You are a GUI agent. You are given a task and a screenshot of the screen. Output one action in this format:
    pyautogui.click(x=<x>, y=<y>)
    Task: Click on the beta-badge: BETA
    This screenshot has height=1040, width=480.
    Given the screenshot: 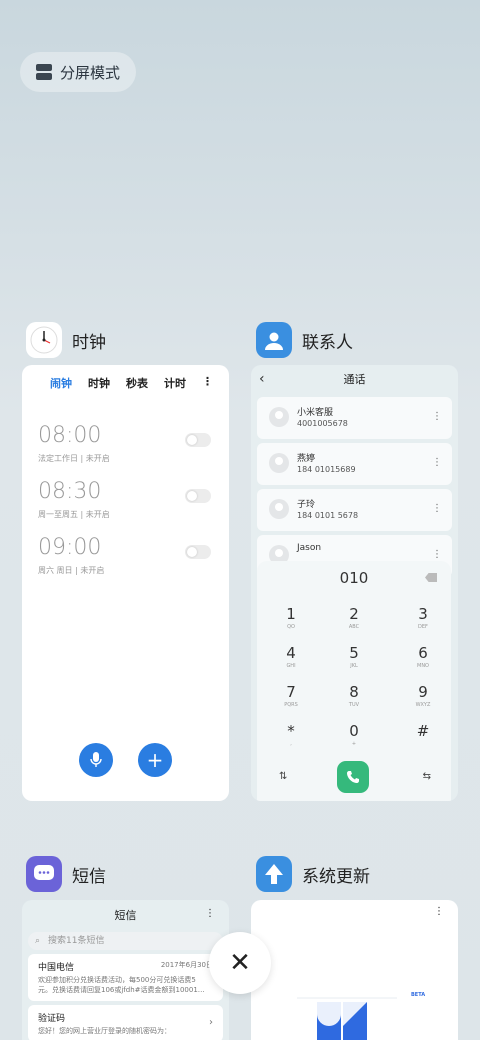 What is the action you would take?
    pyautogui.click(x=418, y=995)
    